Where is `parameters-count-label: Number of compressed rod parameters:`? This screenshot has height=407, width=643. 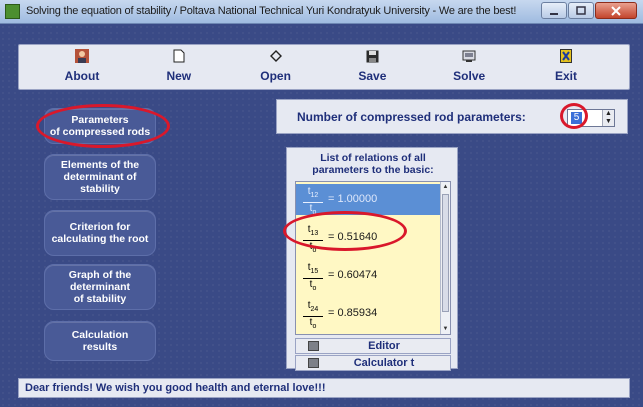
parameters-count-label: Number of compressed rod parameters: is located at coordinates (411, 117).